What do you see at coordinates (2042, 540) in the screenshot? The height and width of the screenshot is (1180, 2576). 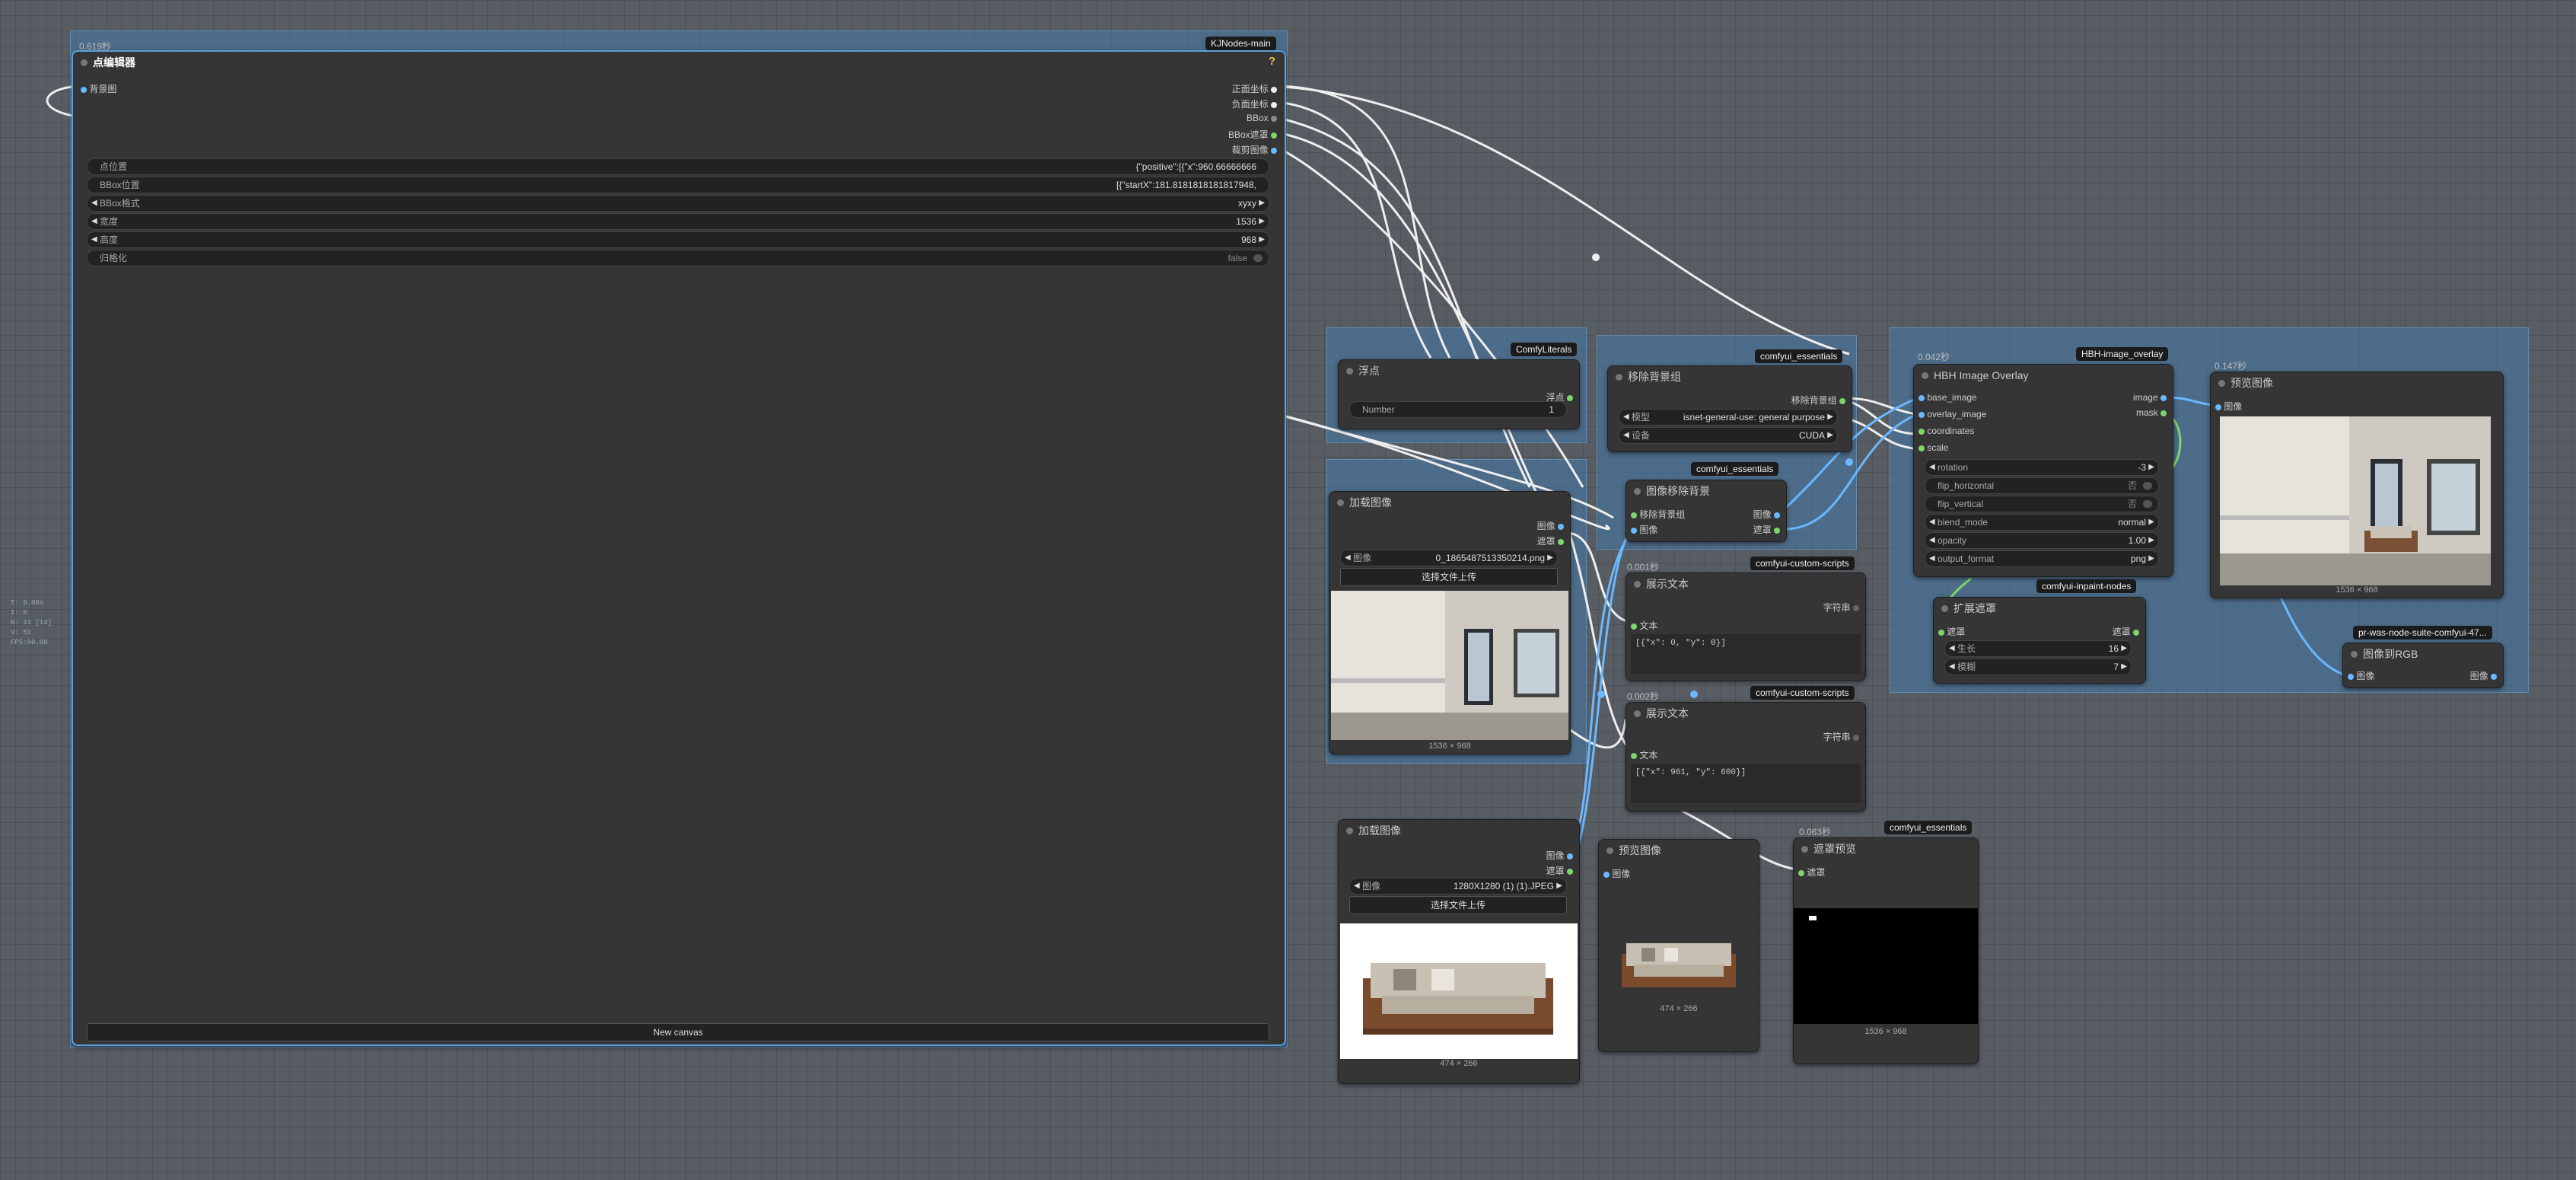 I see `widget-opacity: ◀ opacity 1.00 ▶` at bounding box center [2042, 540].